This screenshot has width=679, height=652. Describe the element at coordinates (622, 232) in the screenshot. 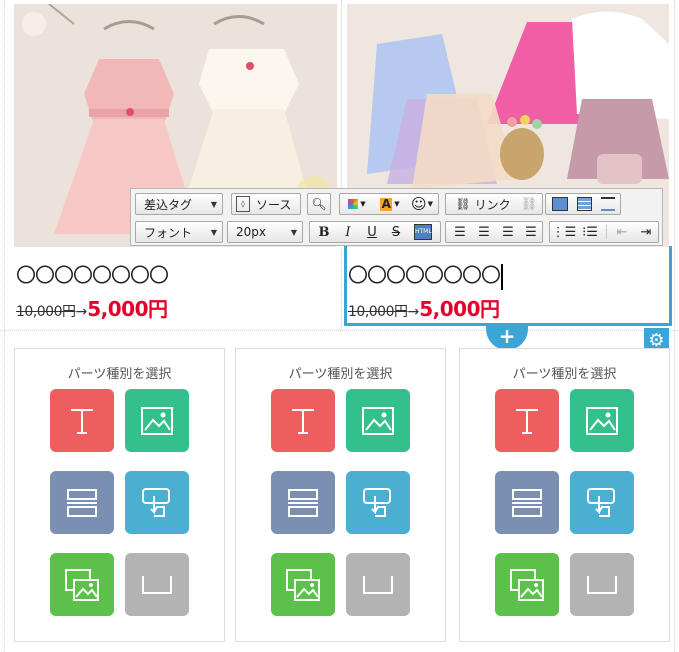

I see `outdent-icon: ⇤` at that location.